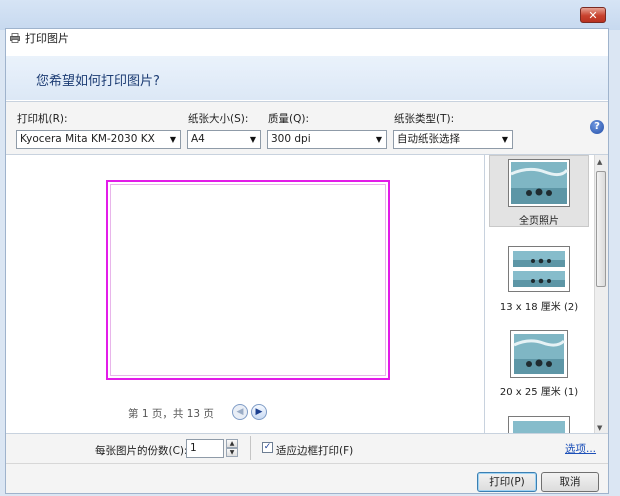  Describe the element at coordinates (570, 482) in the screenshot. I see `cancel-button: 取消` at that location.